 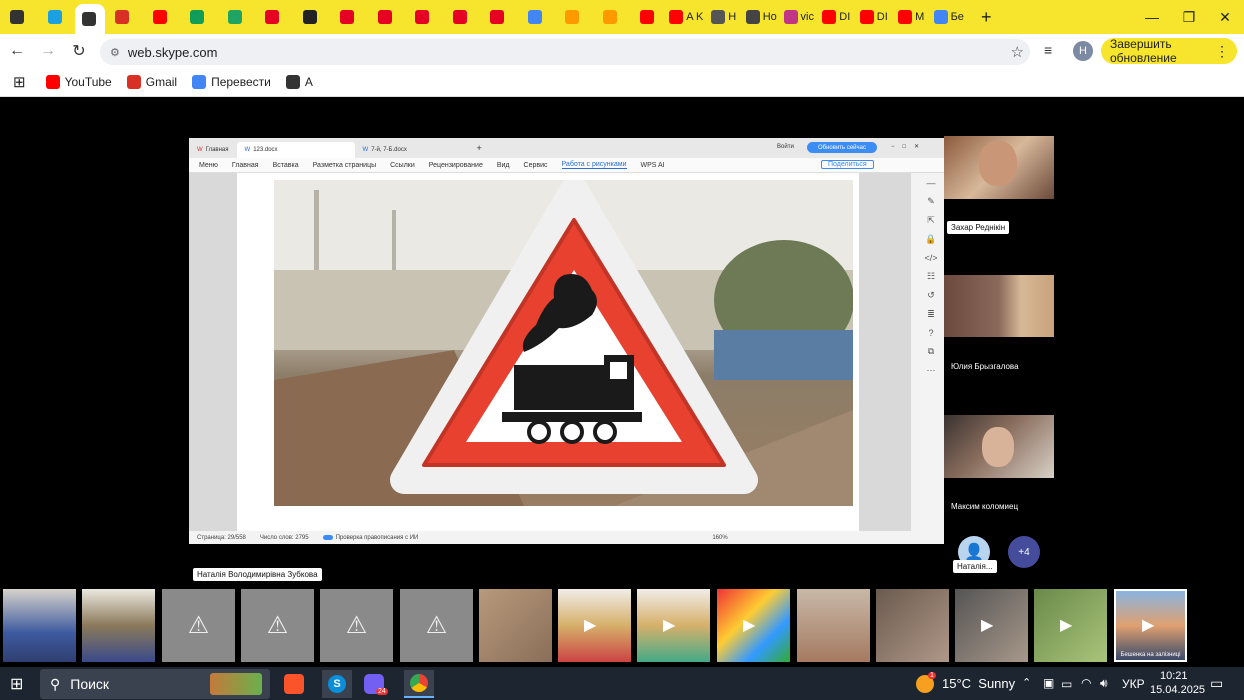 What do you see at coordinates (213, 150) in the screenshot?
I see `wps-tab-home: W Главная` at bounding box center [213, 150].